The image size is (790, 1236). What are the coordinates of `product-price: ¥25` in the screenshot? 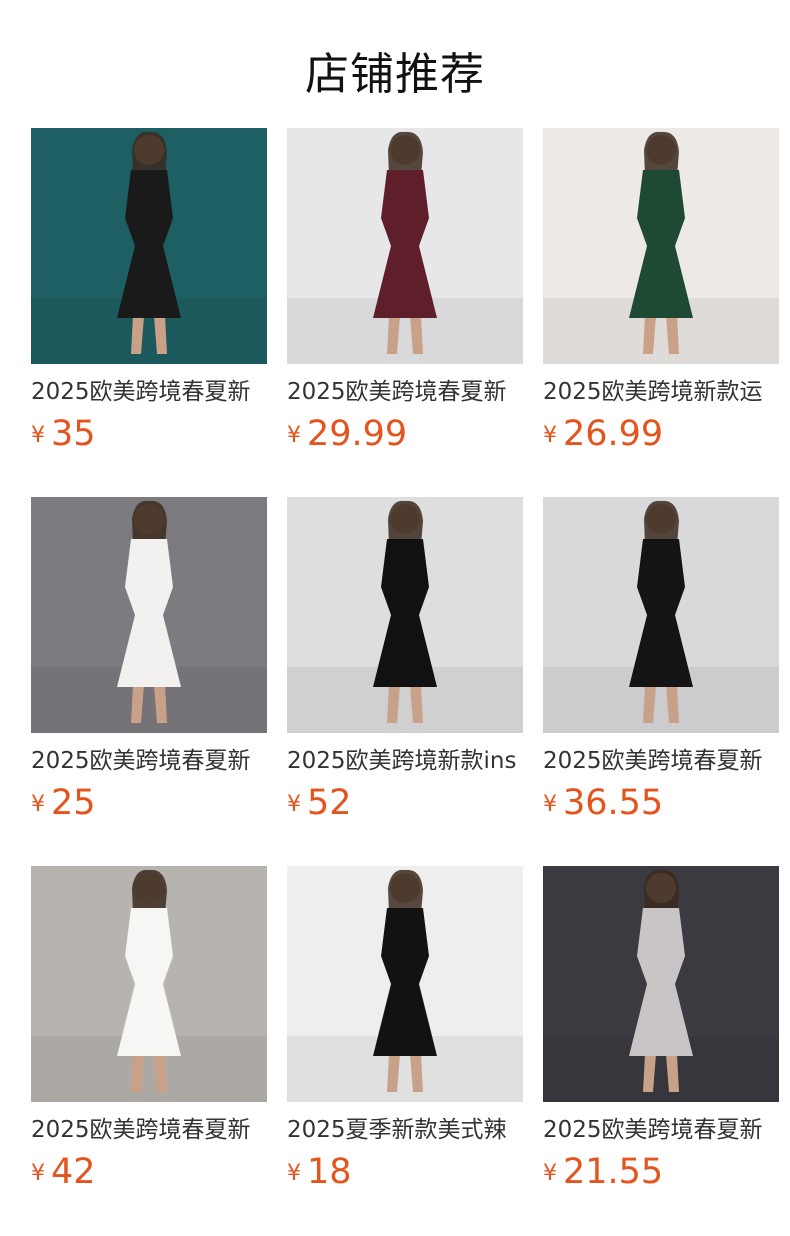 It's located at (149, 805).